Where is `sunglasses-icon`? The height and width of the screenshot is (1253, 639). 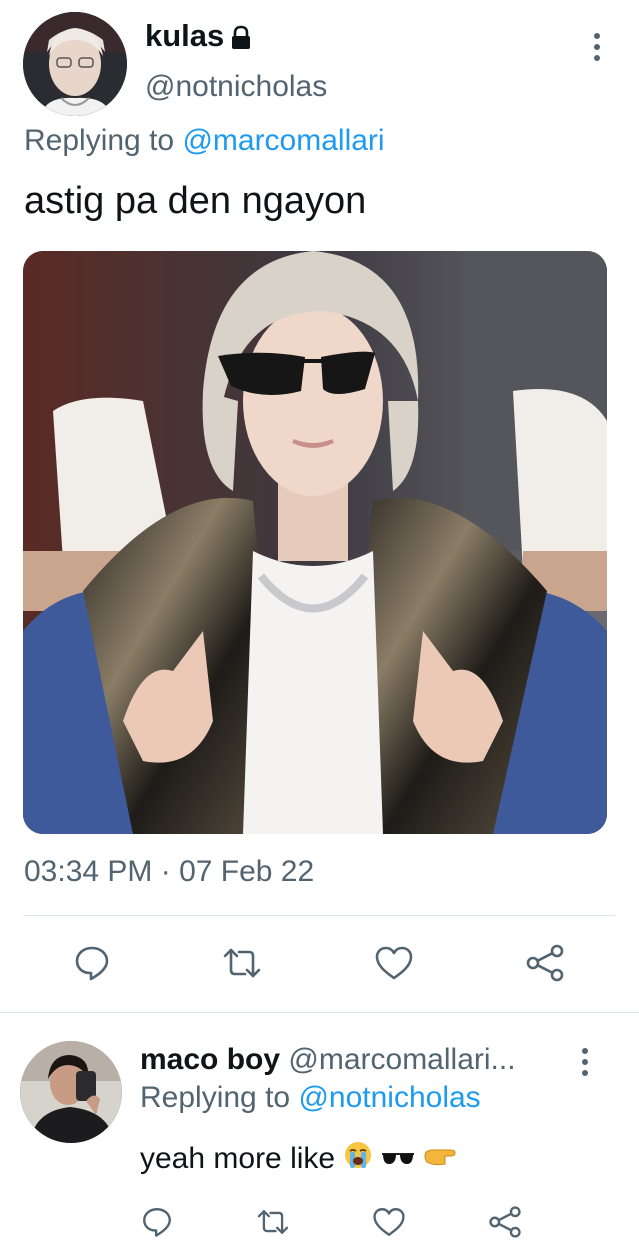 sunglasses-icon is located at coordinates (398, 1159).